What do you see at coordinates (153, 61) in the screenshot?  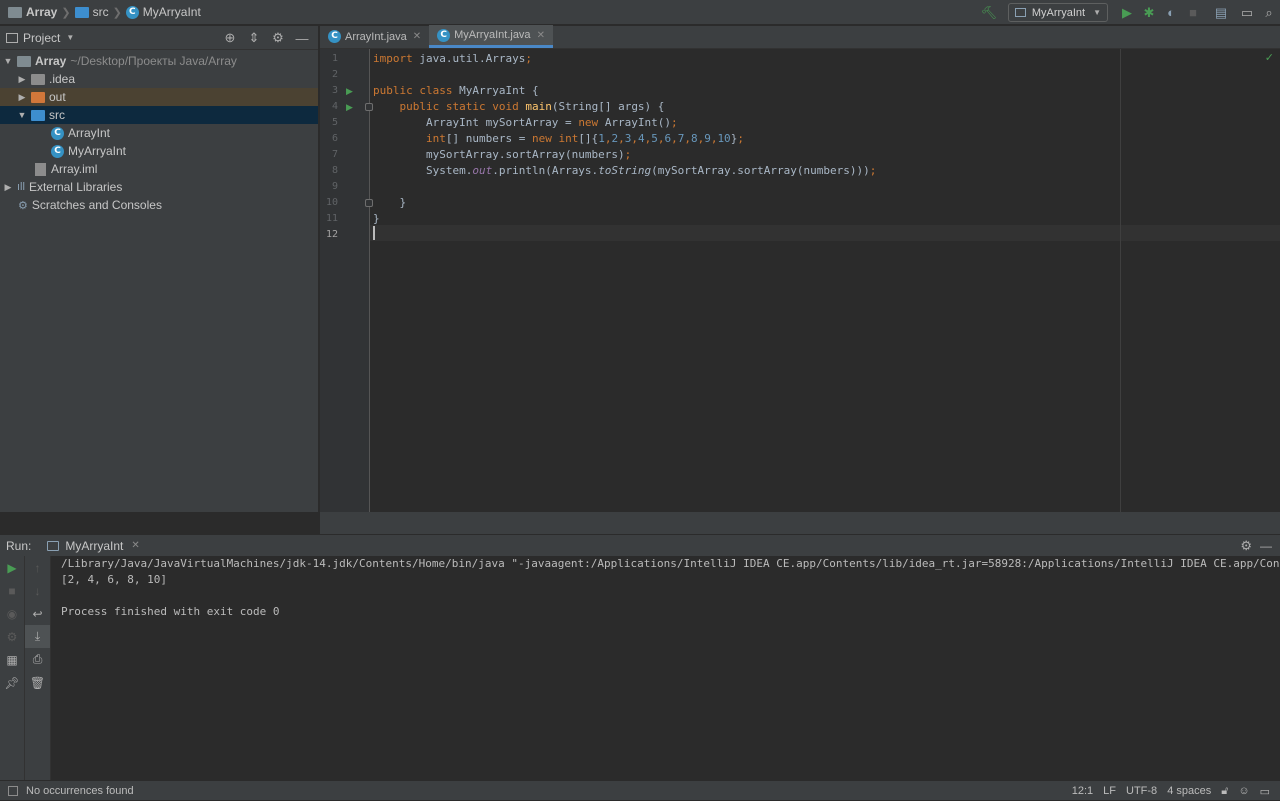 I see `tree-item-path: ~/Desktop/Проекты Java/Array` at bounding box center [153, 61].